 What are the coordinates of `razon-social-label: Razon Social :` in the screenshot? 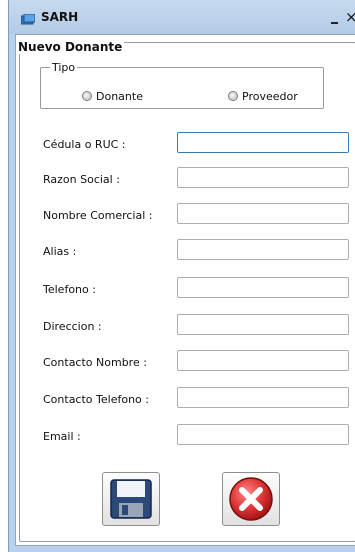 It's located at (81, 179).